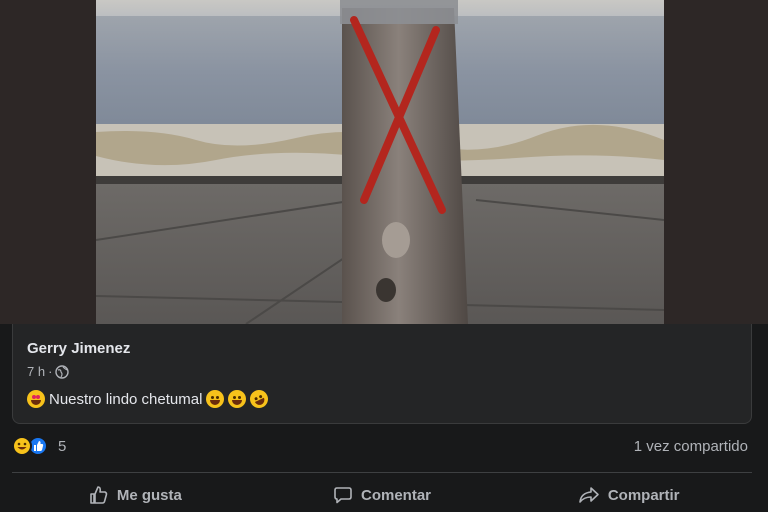 The width and height of the screenshot is (768, 512). I want to click on reaction-summary: 5, so click(39, 446).